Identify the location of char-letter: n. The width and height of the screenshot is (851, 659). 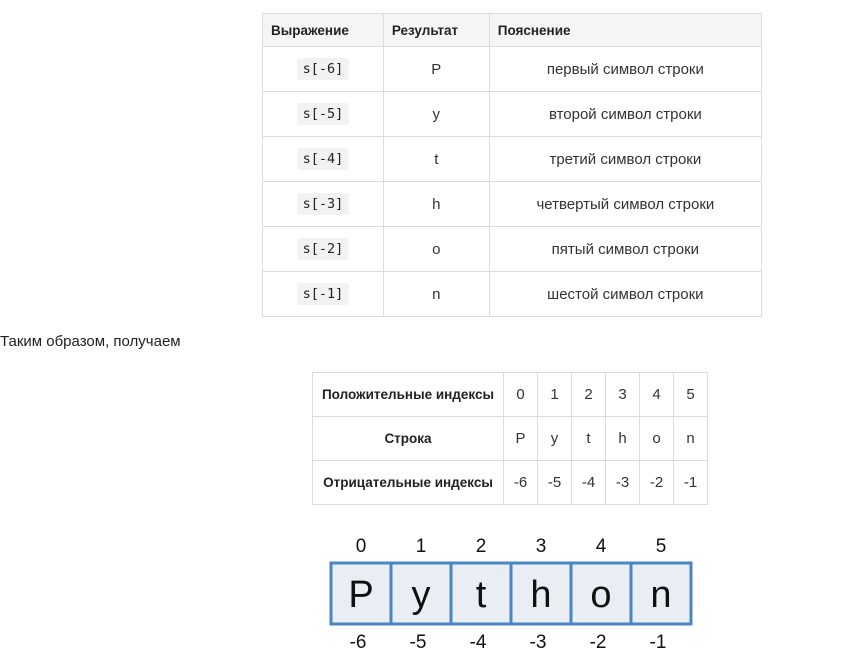
(660, 595).